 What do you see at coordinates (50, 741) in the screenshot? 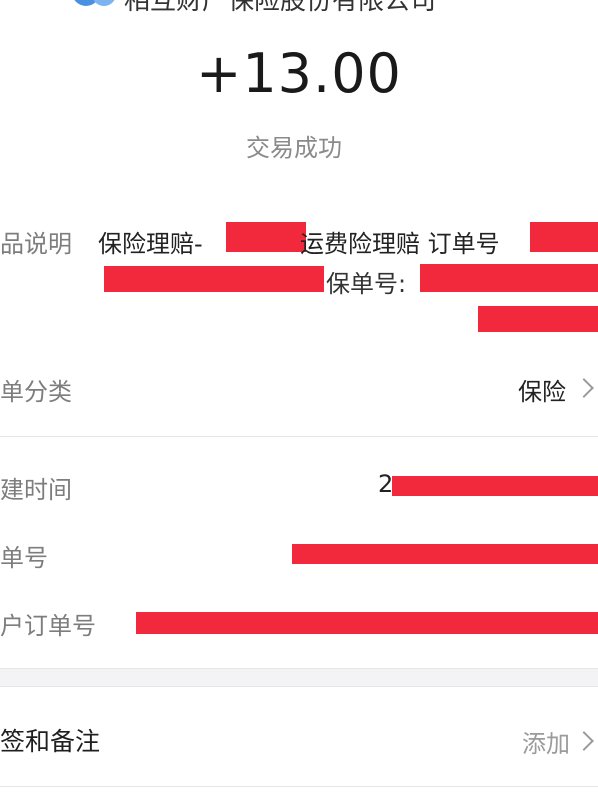
I see `tags-notes-label: 签和备注` at bounding box center [50, 741].